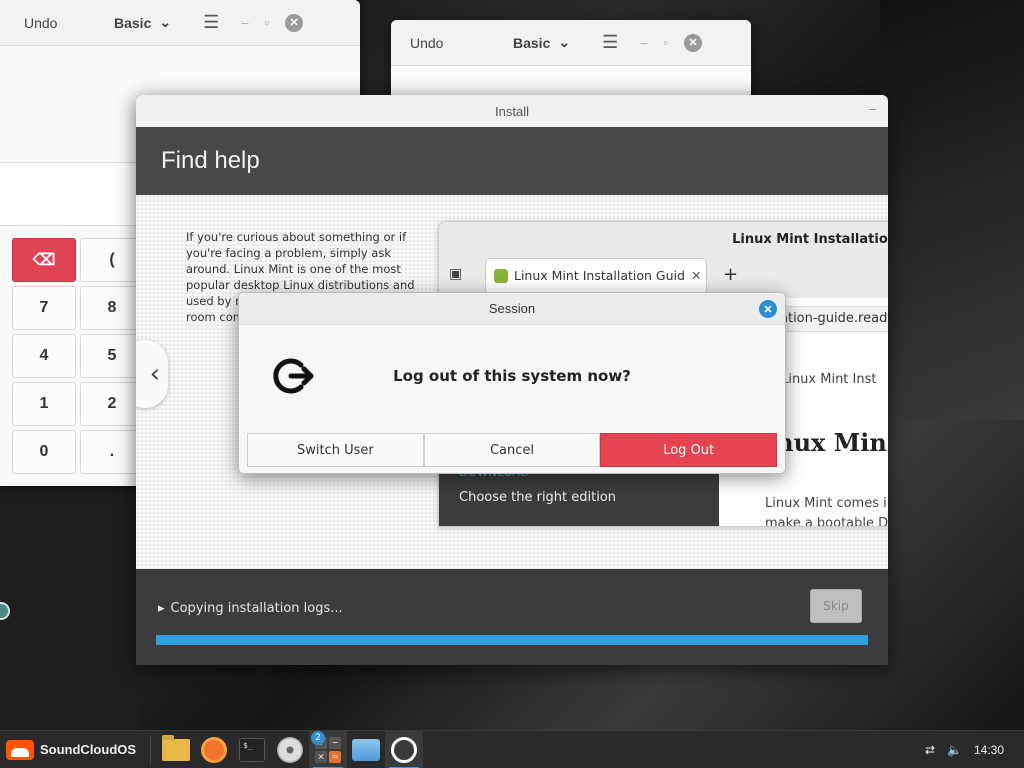 The height and width of the screenshot is (768, 1024). I want to click on key-7: 7, so click(44, 308).